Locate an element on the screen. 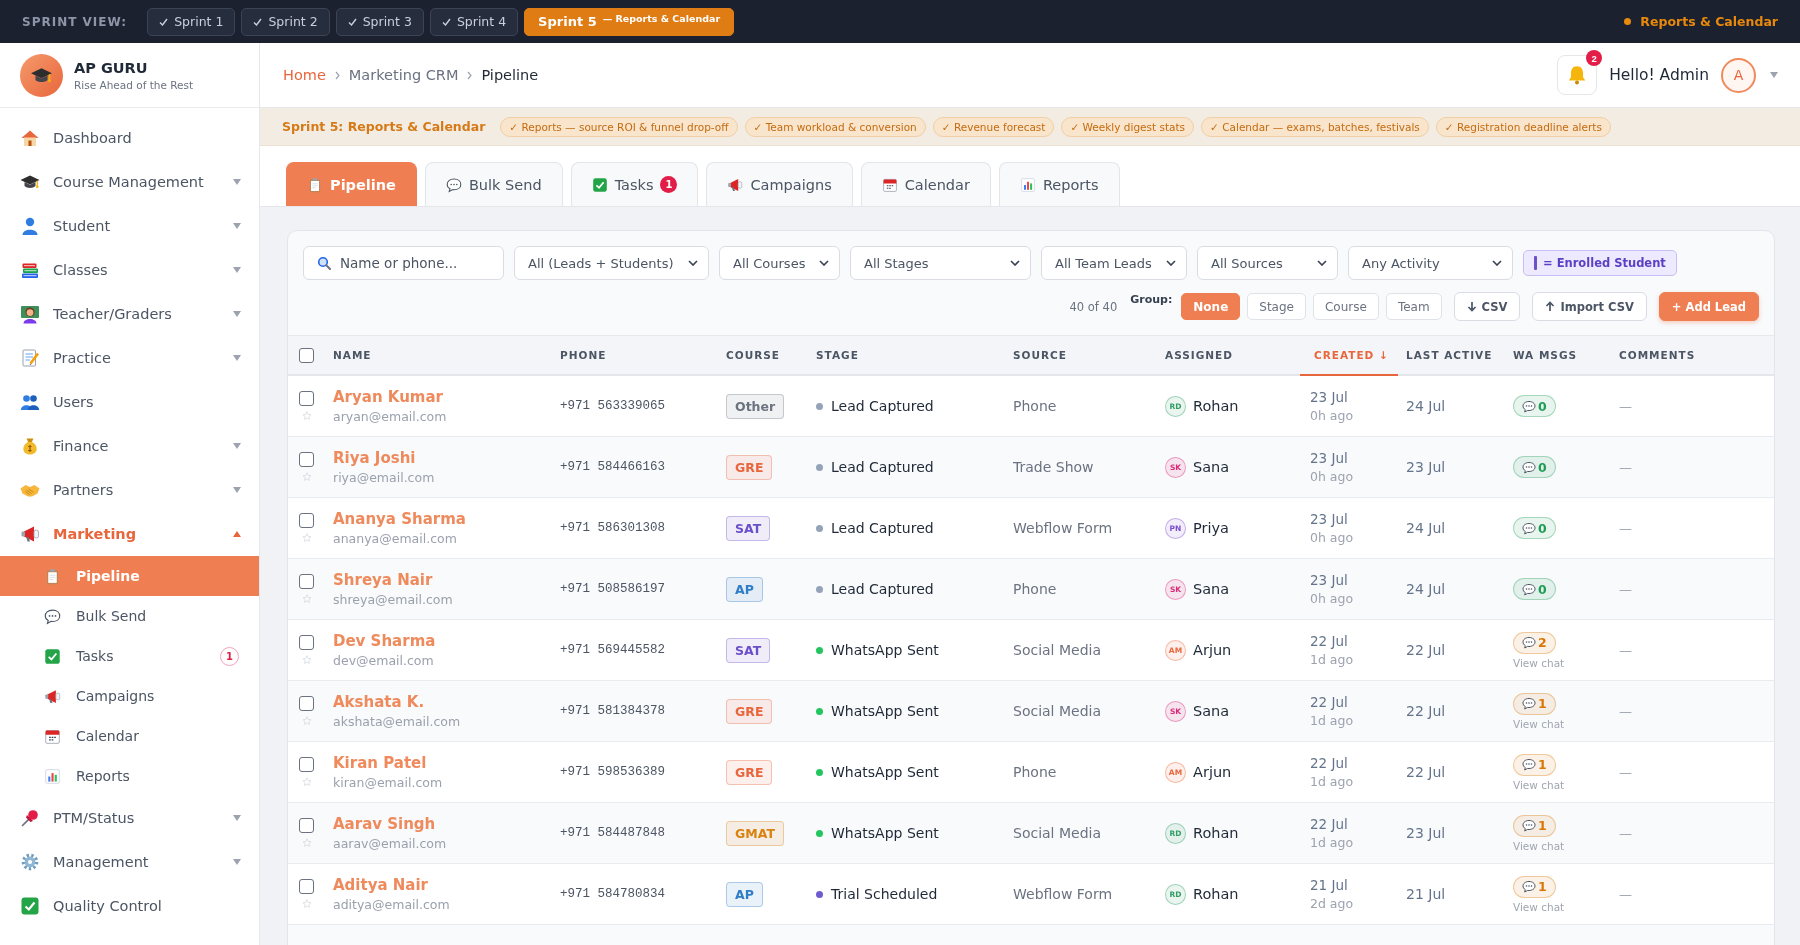 The image size is (1800, 945). status-dot-icon is located at coordinates (1628, 21).